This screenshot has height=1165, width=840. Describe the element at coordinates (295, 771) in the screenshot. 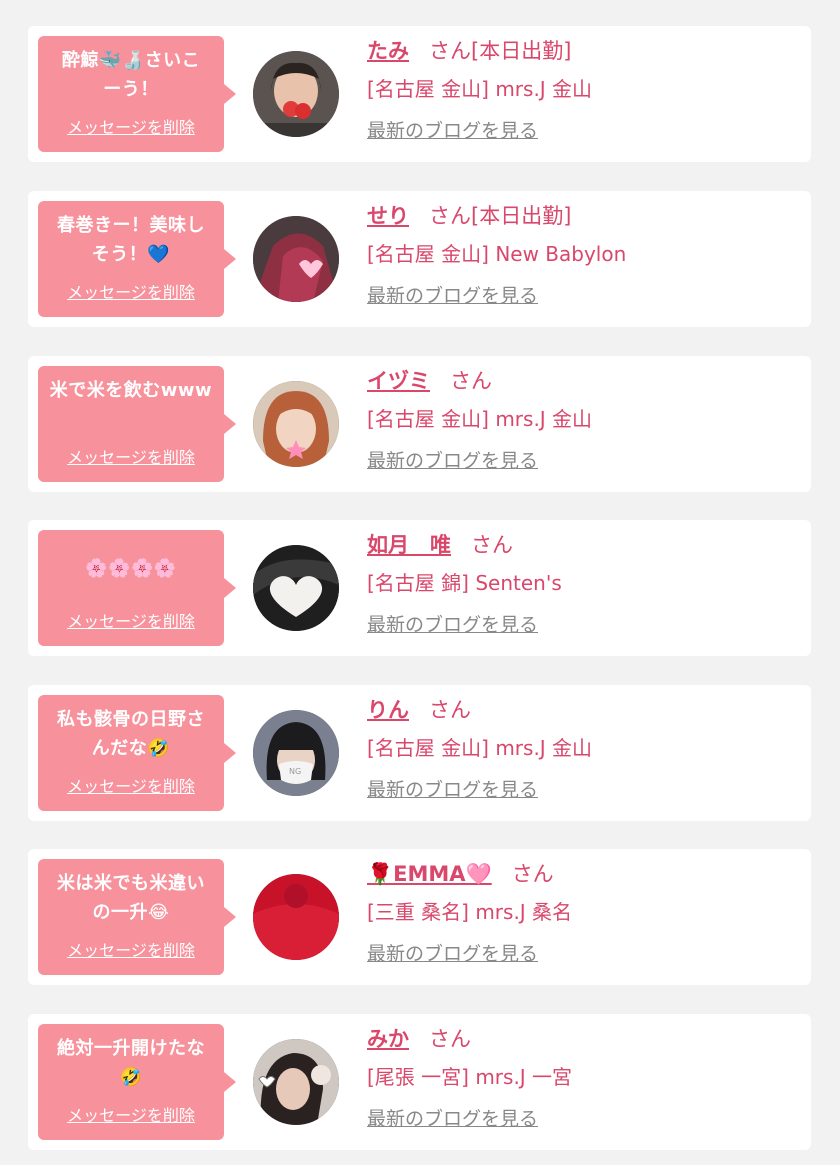

I see `svg-text: NG` at that location.